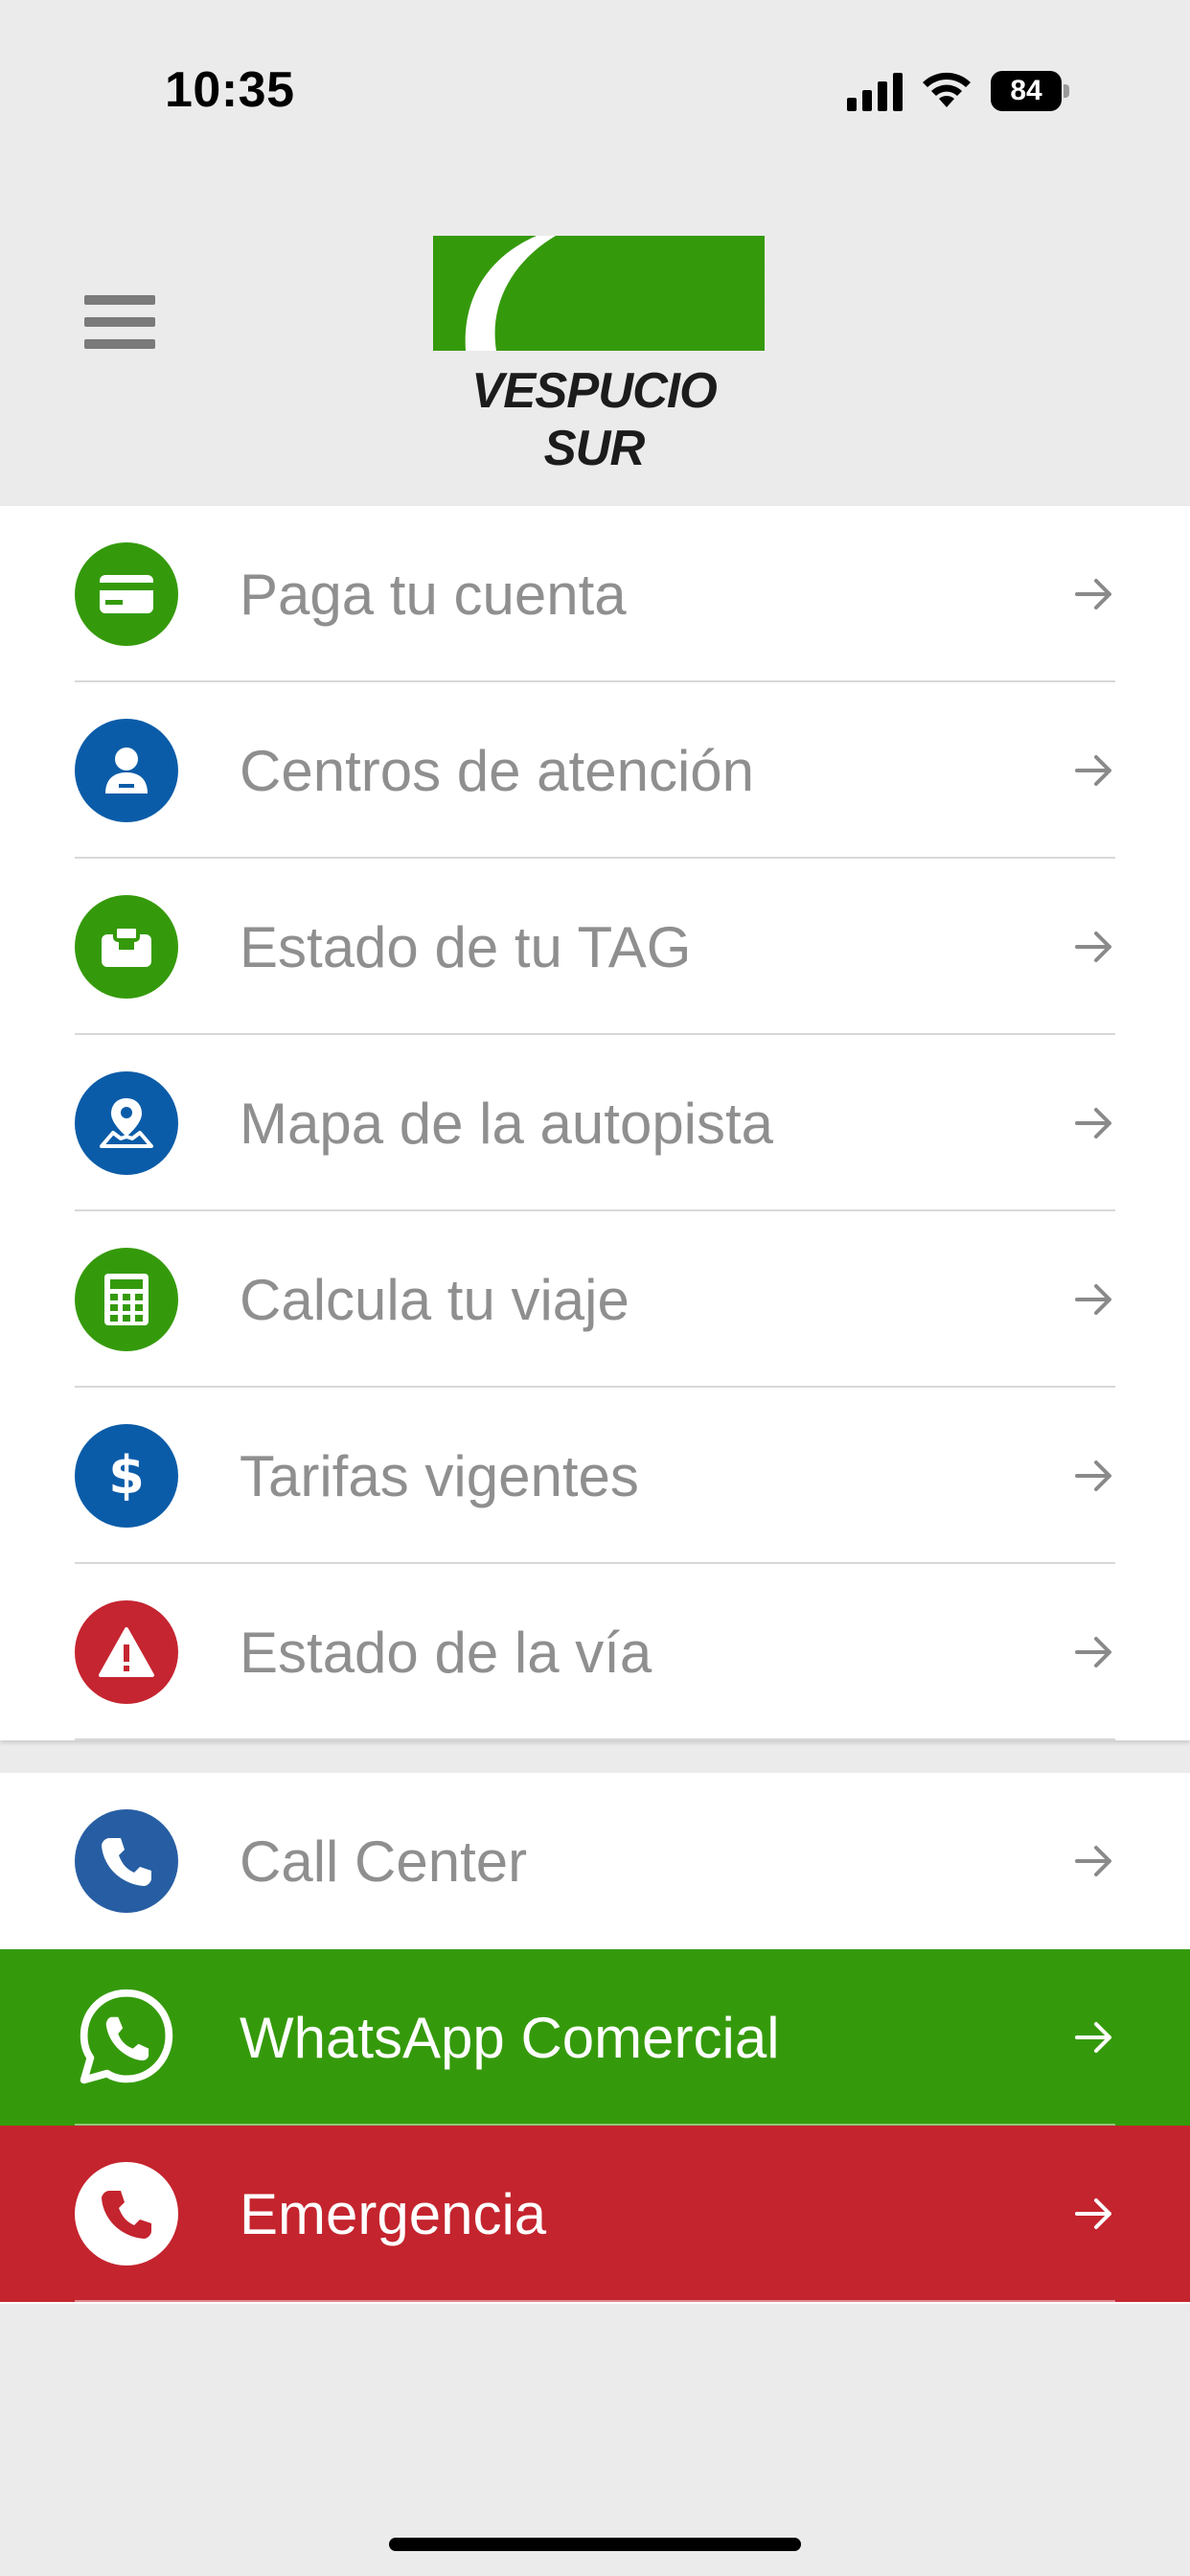  I want to click on menu-item-label: Mapa de la autopista, so click(507, 1123).